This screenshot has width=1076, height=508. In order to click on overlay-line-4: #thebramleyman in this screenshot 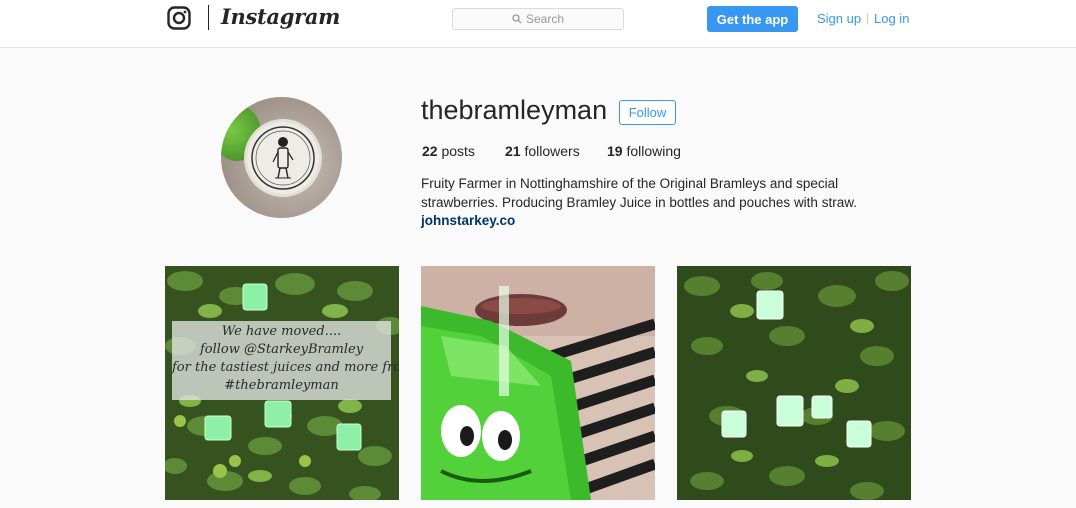, I will do `click(281, 385)`.